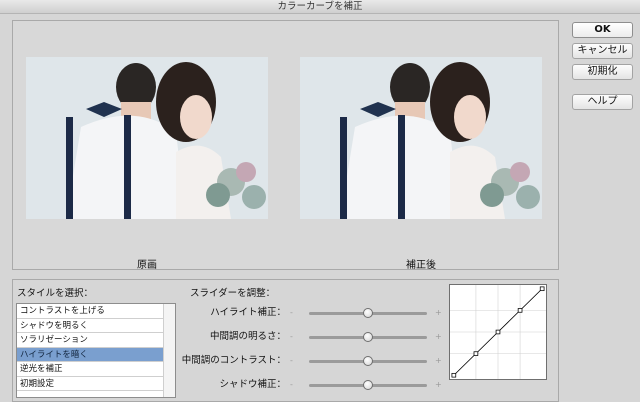  Describe the element at coordinates (602, 102) in the screenshot. I see `help-button: ヘルプ` at that location.